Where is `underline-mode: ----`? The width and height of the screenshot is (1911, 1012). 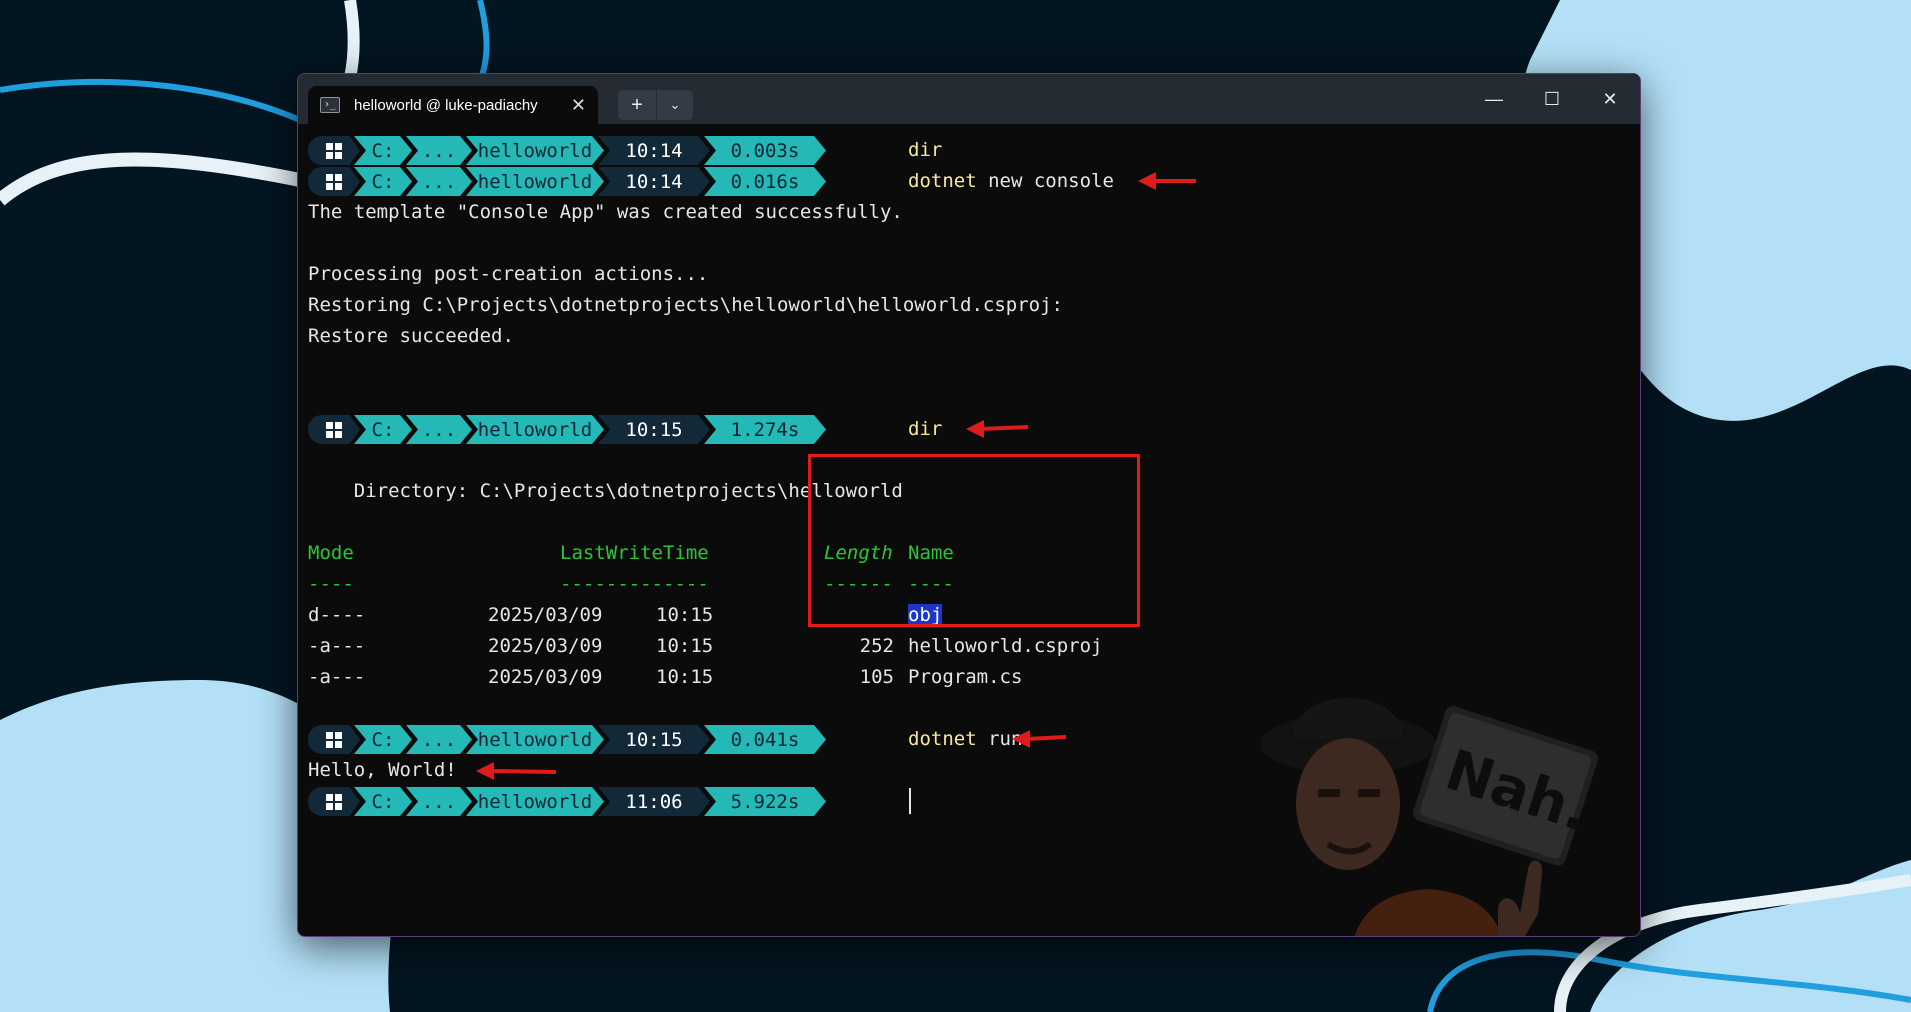 underline-mode: ---- is located at coordinates (331, 584).